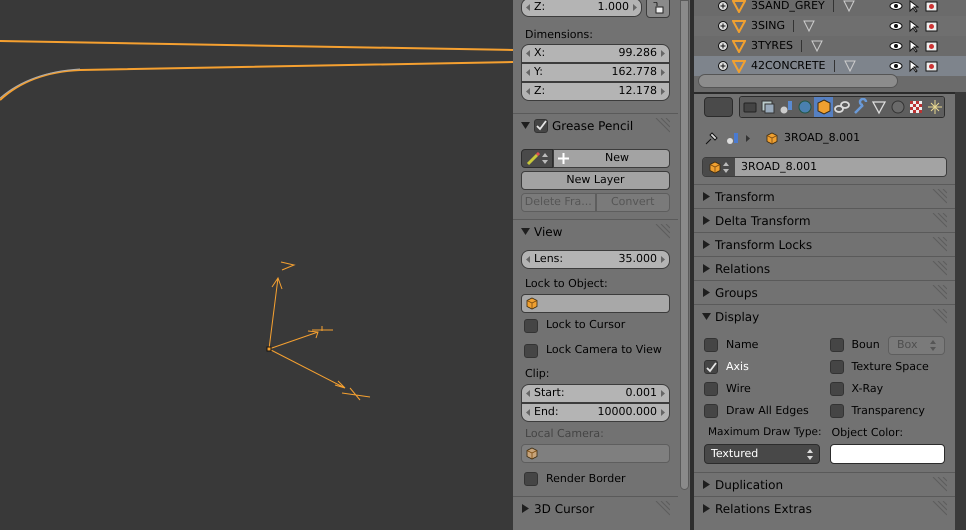  What do you see at coordinates (798, 81) in the screenshot?
I see `horizontal-scrollbar` at bounding box center [798, 81].